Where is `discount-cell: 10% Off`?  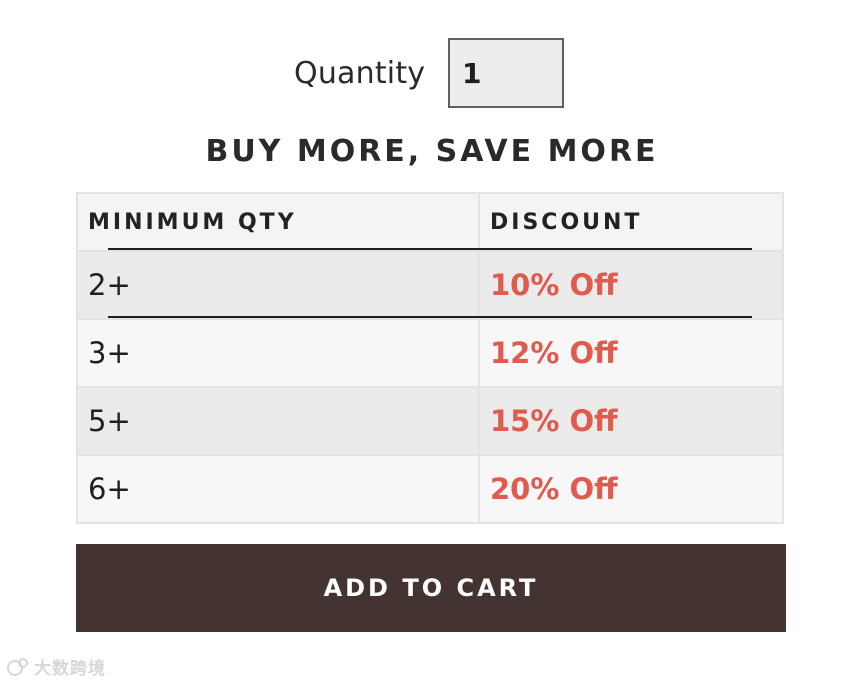 discount-cell: 10% Off is located at coordinates (631, 285).